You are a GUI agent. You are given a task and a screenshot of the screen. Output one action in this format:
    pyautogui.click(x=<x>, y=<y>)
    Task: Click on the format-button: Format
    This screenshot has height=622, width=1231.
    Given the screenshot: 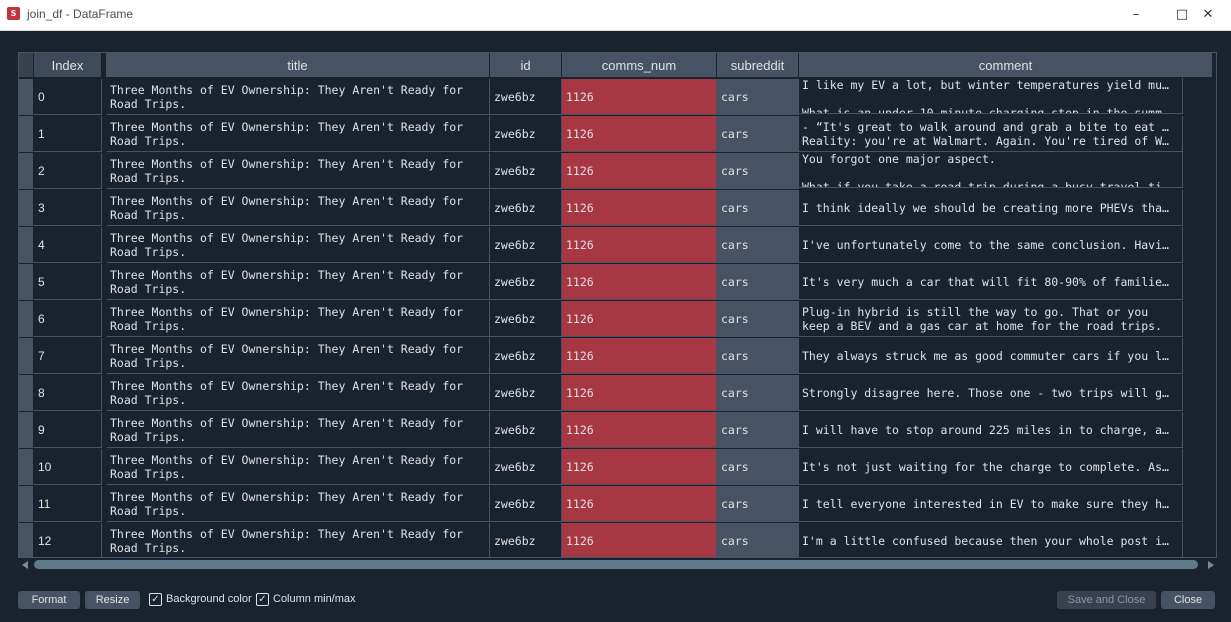 What is the action you would take?
    pyautogui.click(x=49, y=600)
    